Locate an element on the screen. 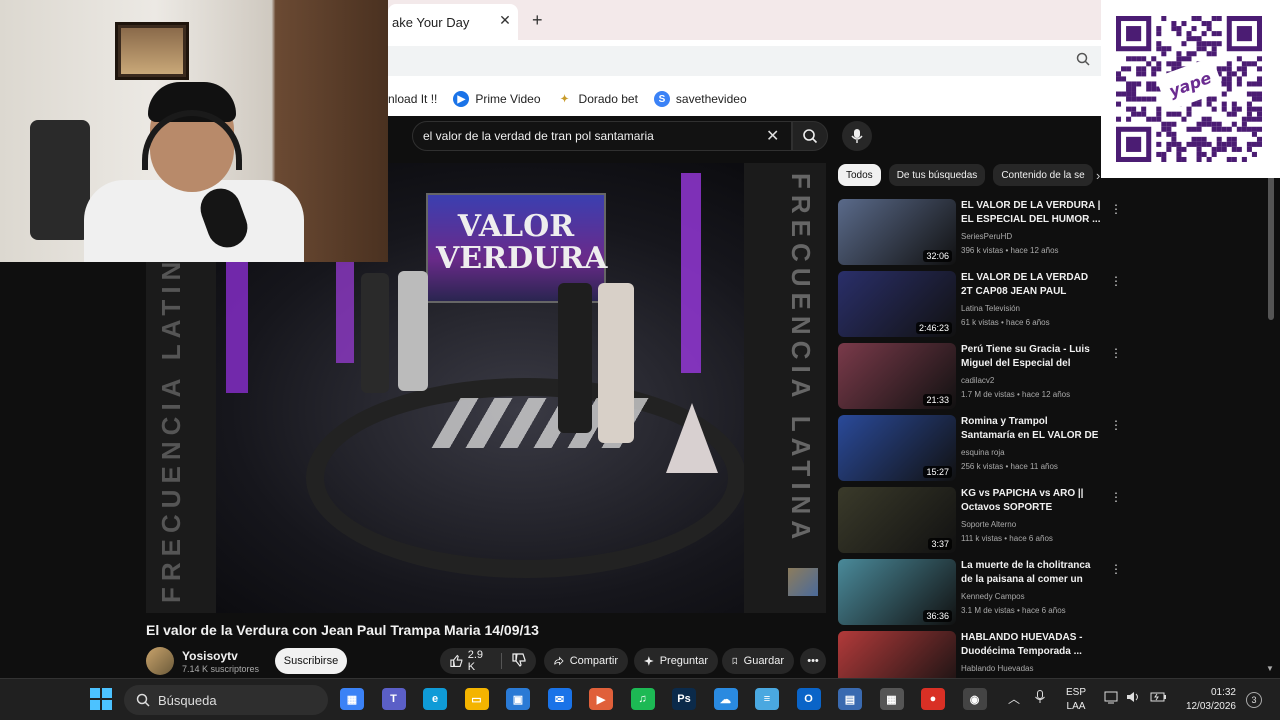 This screenshot has height=720, width=1280. store-icon: ▣ is located at coordinates (518, 699).